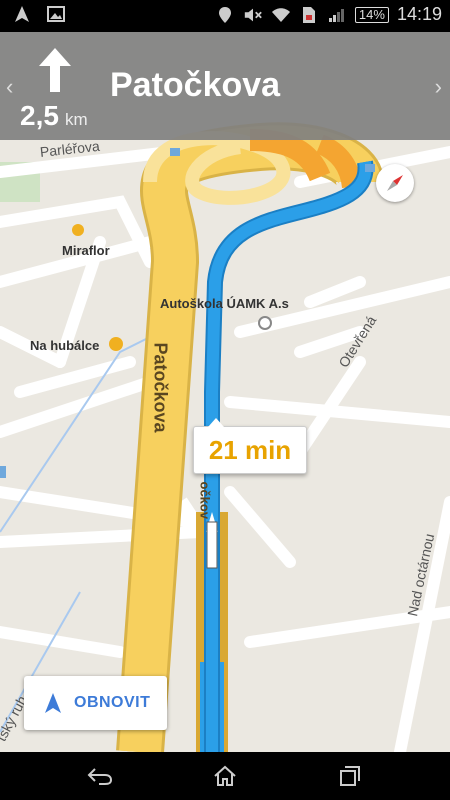 This screenshot has height=800, width=450. I want to click on home-icon, so click(225, 776).